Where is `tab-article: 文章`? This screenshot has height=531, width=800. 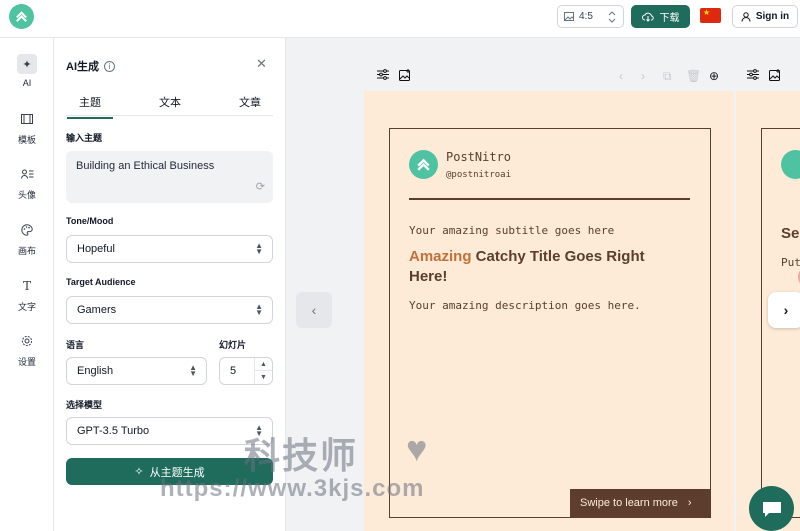
tab-article: 文章 is located at coordinates (250, 102).